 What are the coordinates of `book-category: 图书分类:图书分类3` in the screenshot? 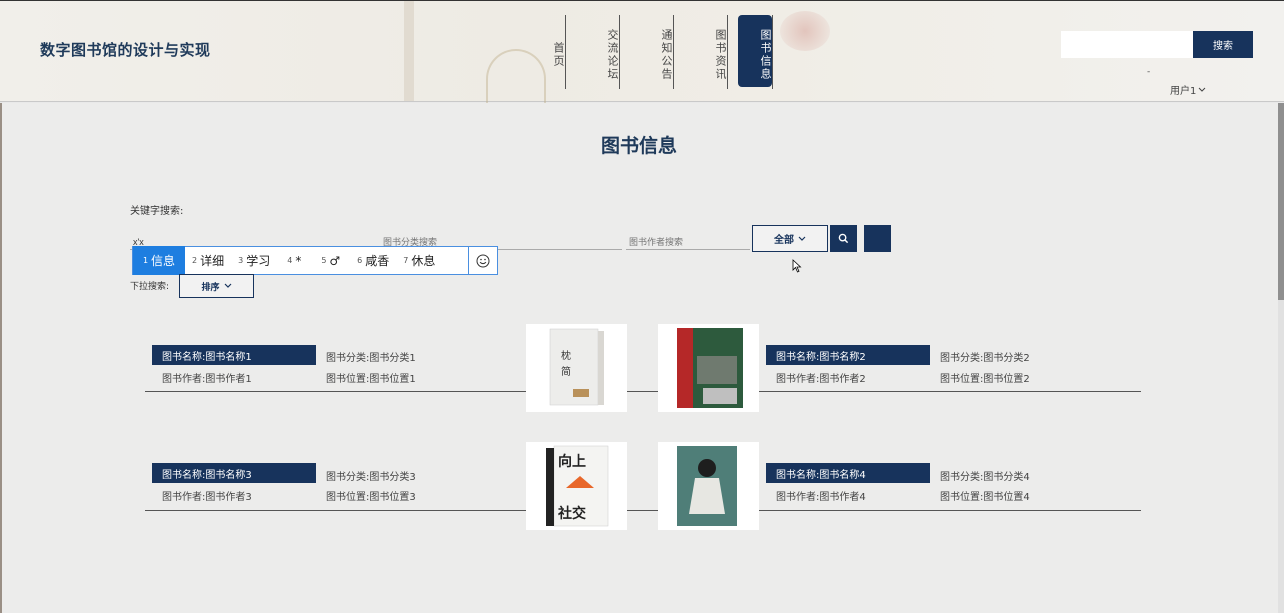 It's located at (371, 477).